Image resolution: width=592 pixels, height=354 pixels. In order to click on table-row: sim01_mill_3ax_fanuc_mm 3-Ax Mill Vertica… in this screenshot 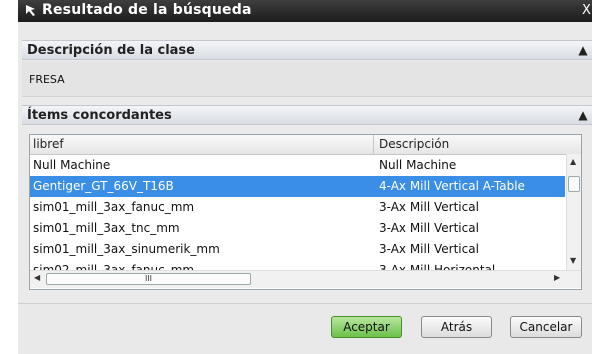, I will do `click(297, 207)`.